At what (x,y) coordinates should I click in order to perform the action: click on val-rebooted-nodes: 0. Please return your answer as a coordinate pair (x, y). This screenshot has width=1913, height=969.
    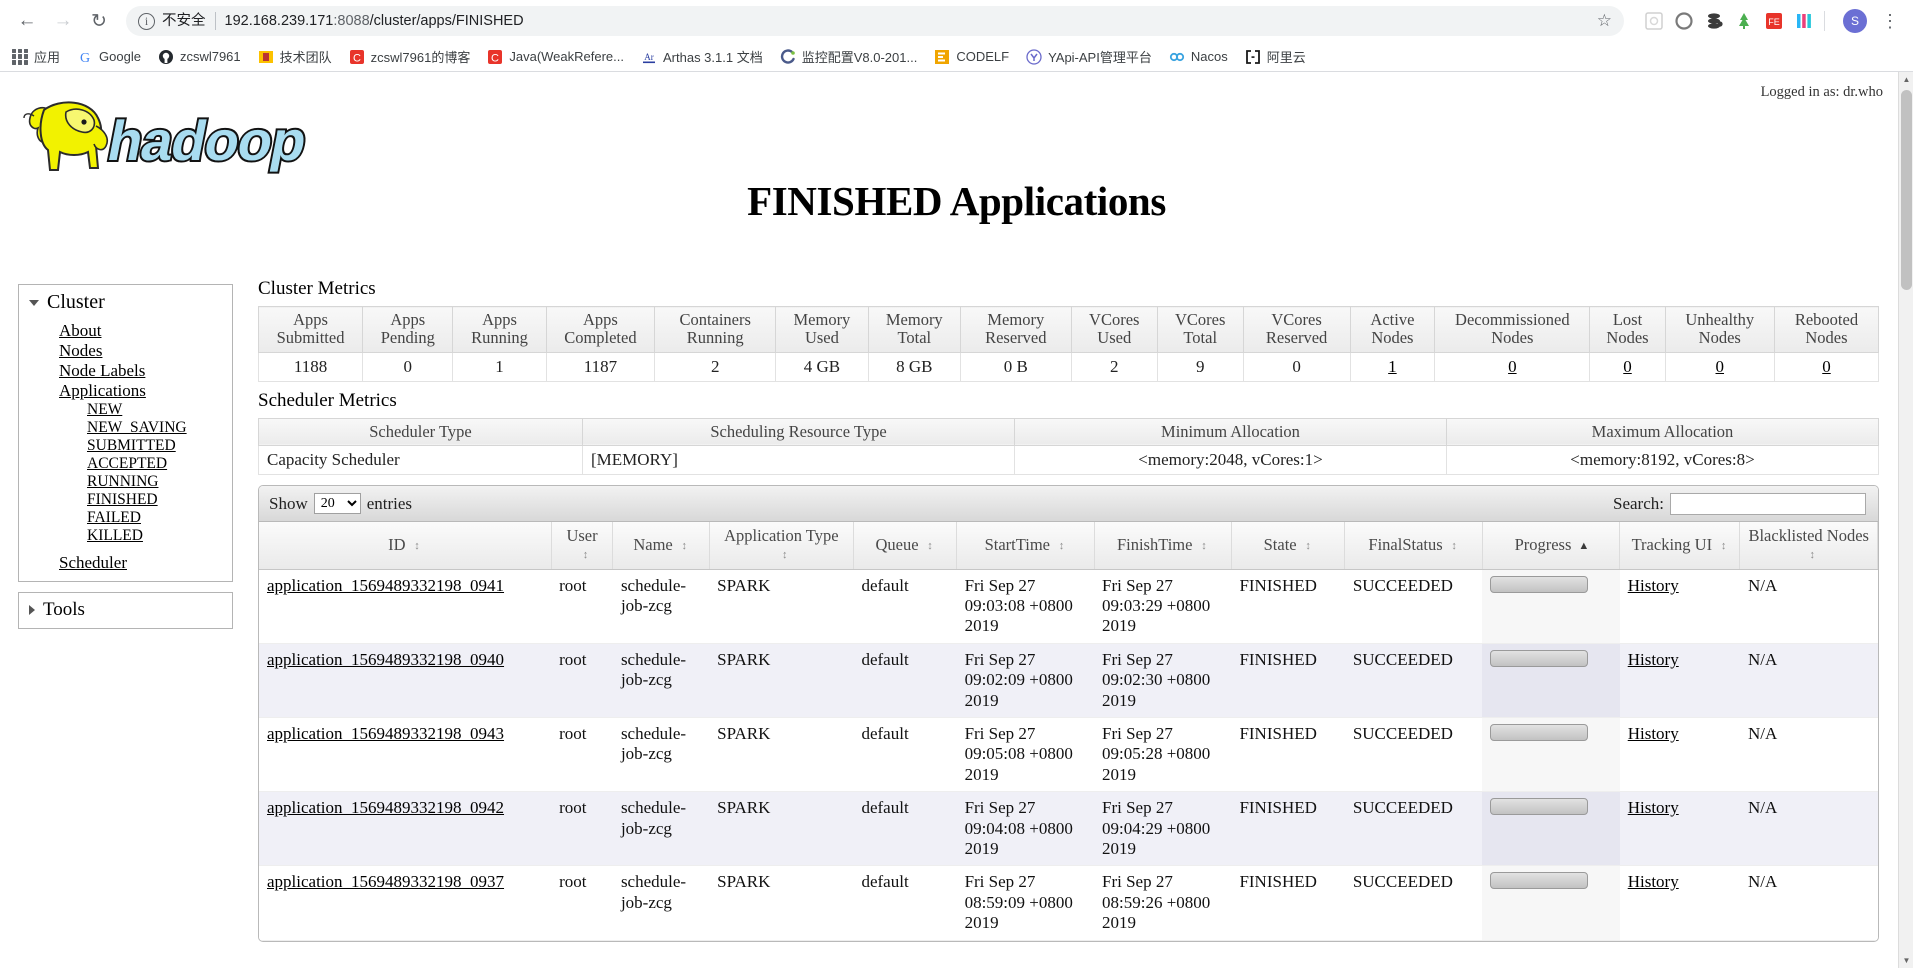
    Looking at the image, I should click on (1826, 366).